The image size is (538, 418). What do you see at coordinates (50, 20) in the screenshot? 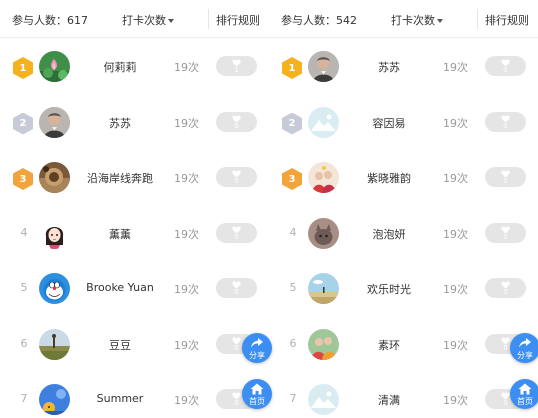
I see `participant-count: 参与人数：617` at bounding box center [50, 20].